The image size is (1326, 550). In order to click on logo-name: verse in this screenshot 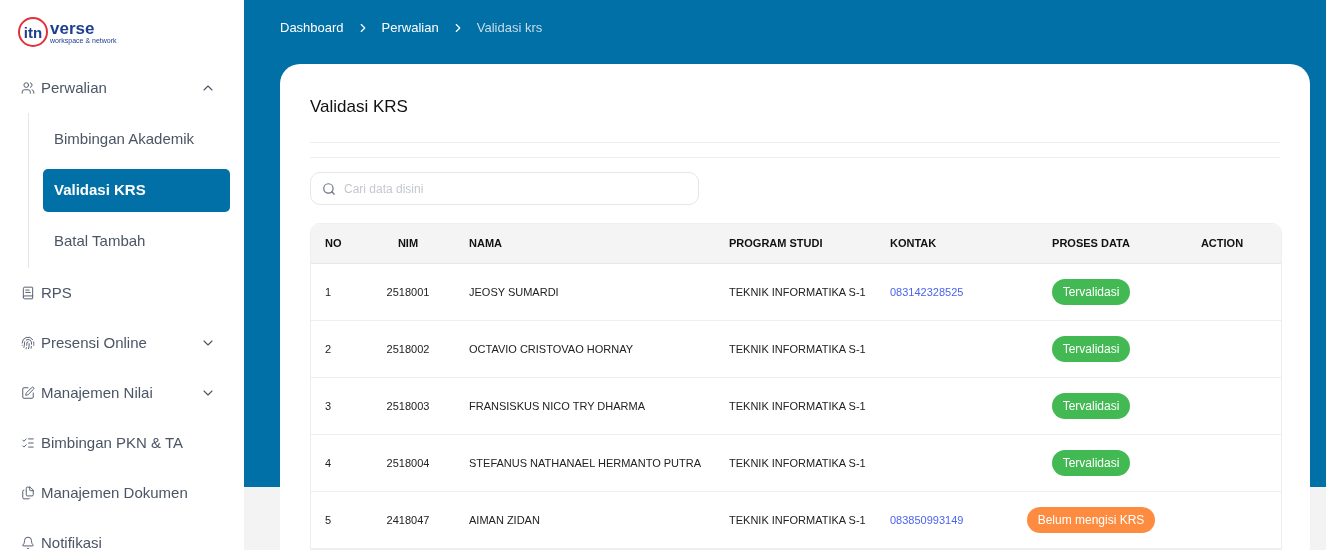, I will do `click(73, 28)`.